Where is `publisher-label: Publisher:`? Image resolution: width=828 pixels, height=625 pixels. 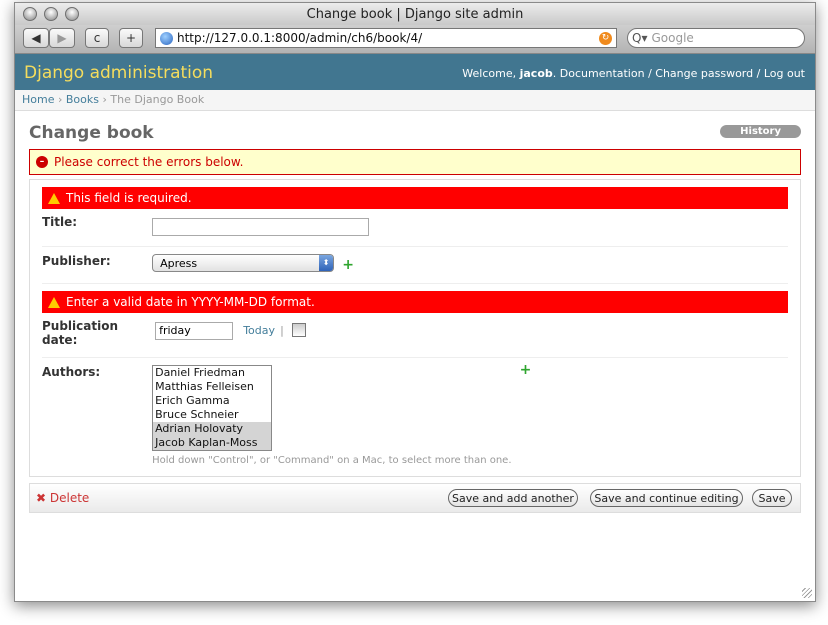
publisher-label: Publisher: is located at coordinates (76, 261).